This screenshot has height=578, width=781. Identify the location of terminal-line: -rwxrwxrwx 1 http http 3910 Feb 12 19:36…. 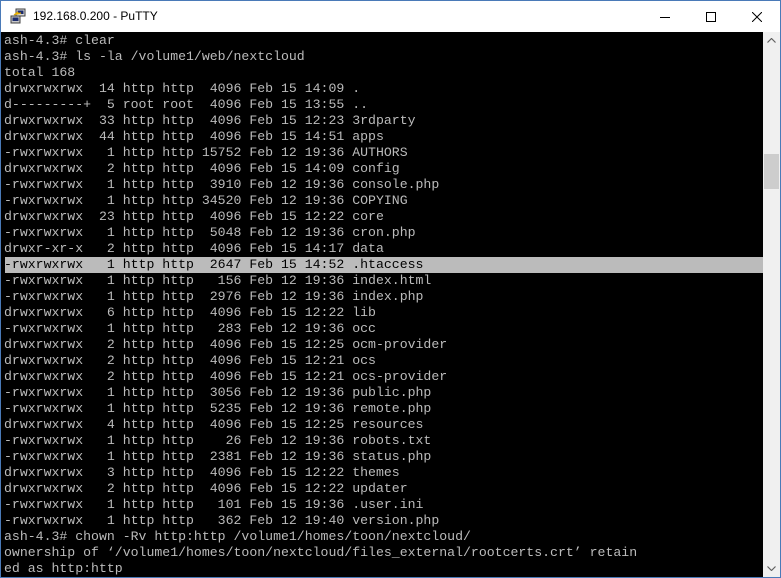
(222, 184).